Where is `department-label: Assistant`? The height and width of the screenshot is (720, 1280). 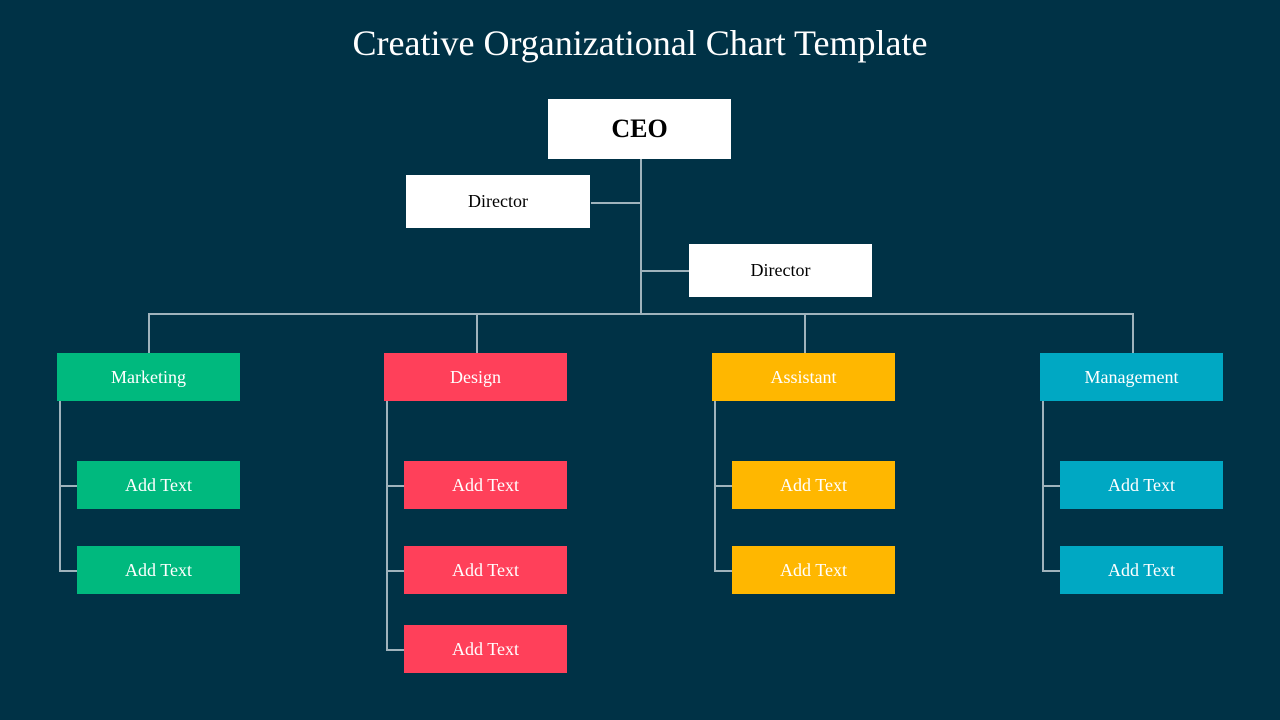
department-label: Assistant is located at coordinates (803, 376).